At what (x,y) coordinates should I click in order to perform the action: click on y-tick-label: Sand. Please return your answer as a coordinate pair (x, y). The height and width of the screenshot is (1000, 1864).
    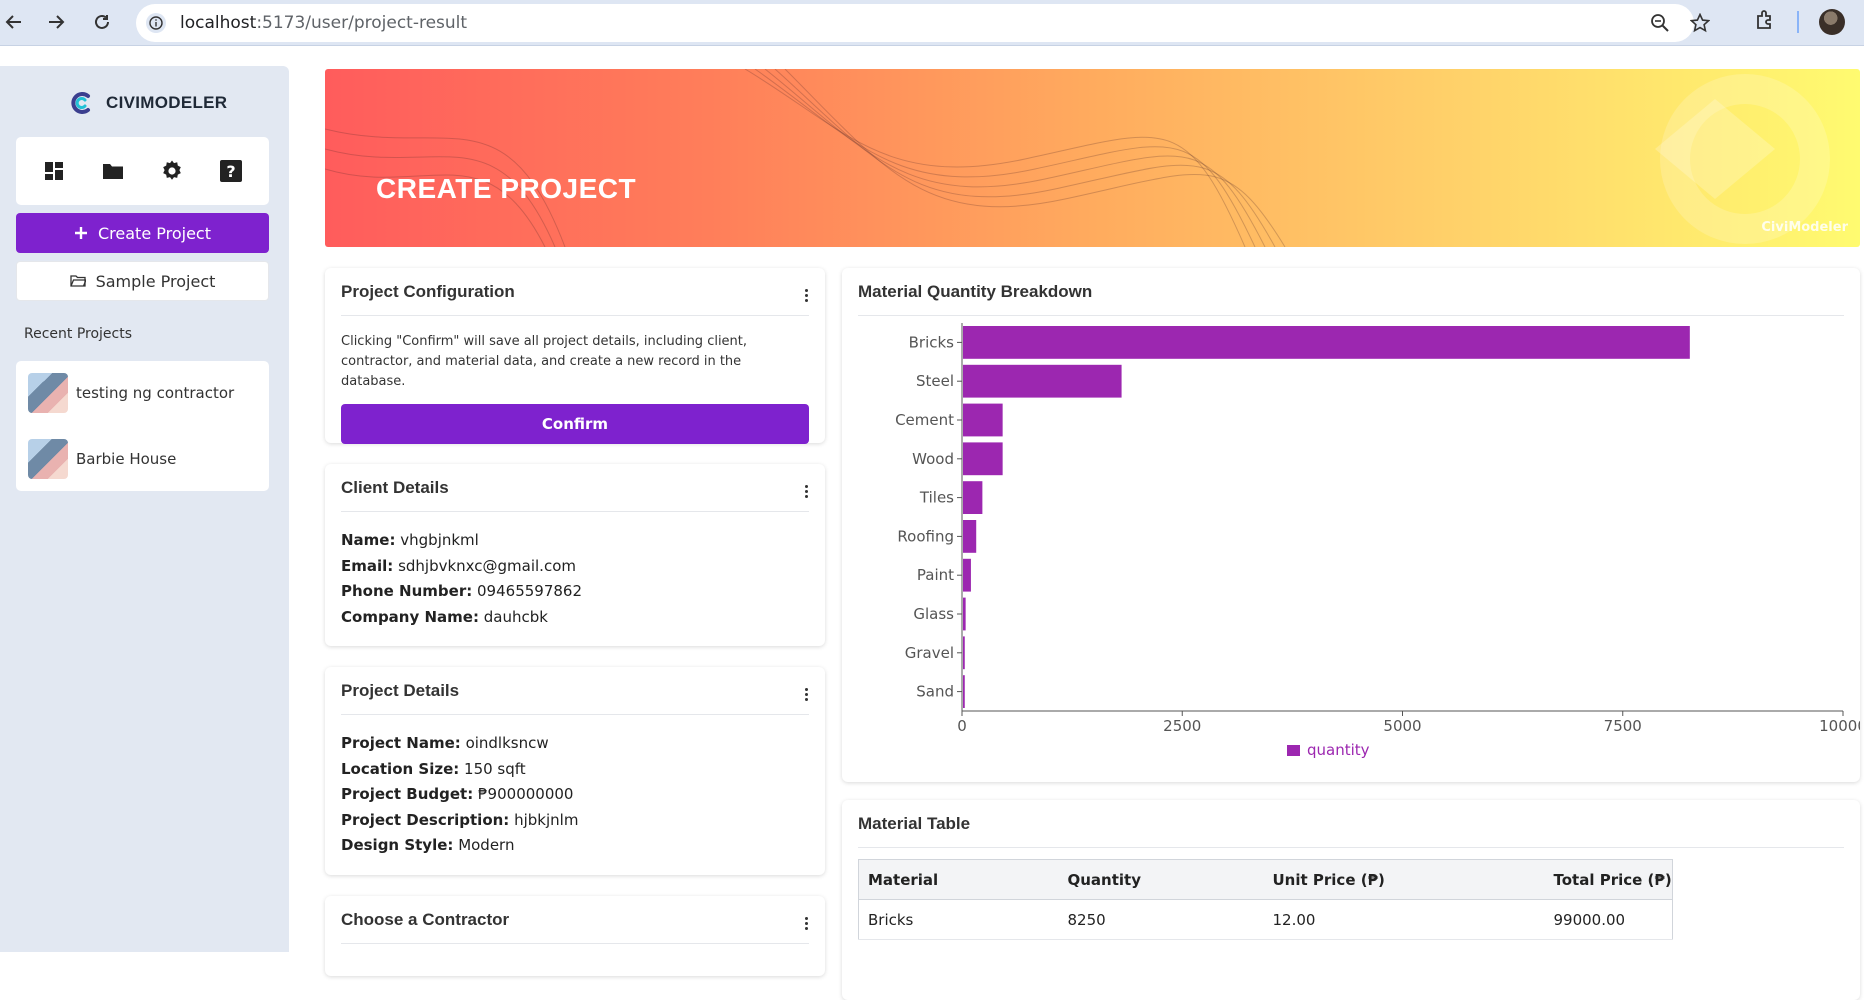
    Looking at the image, I should click on (935, 692).